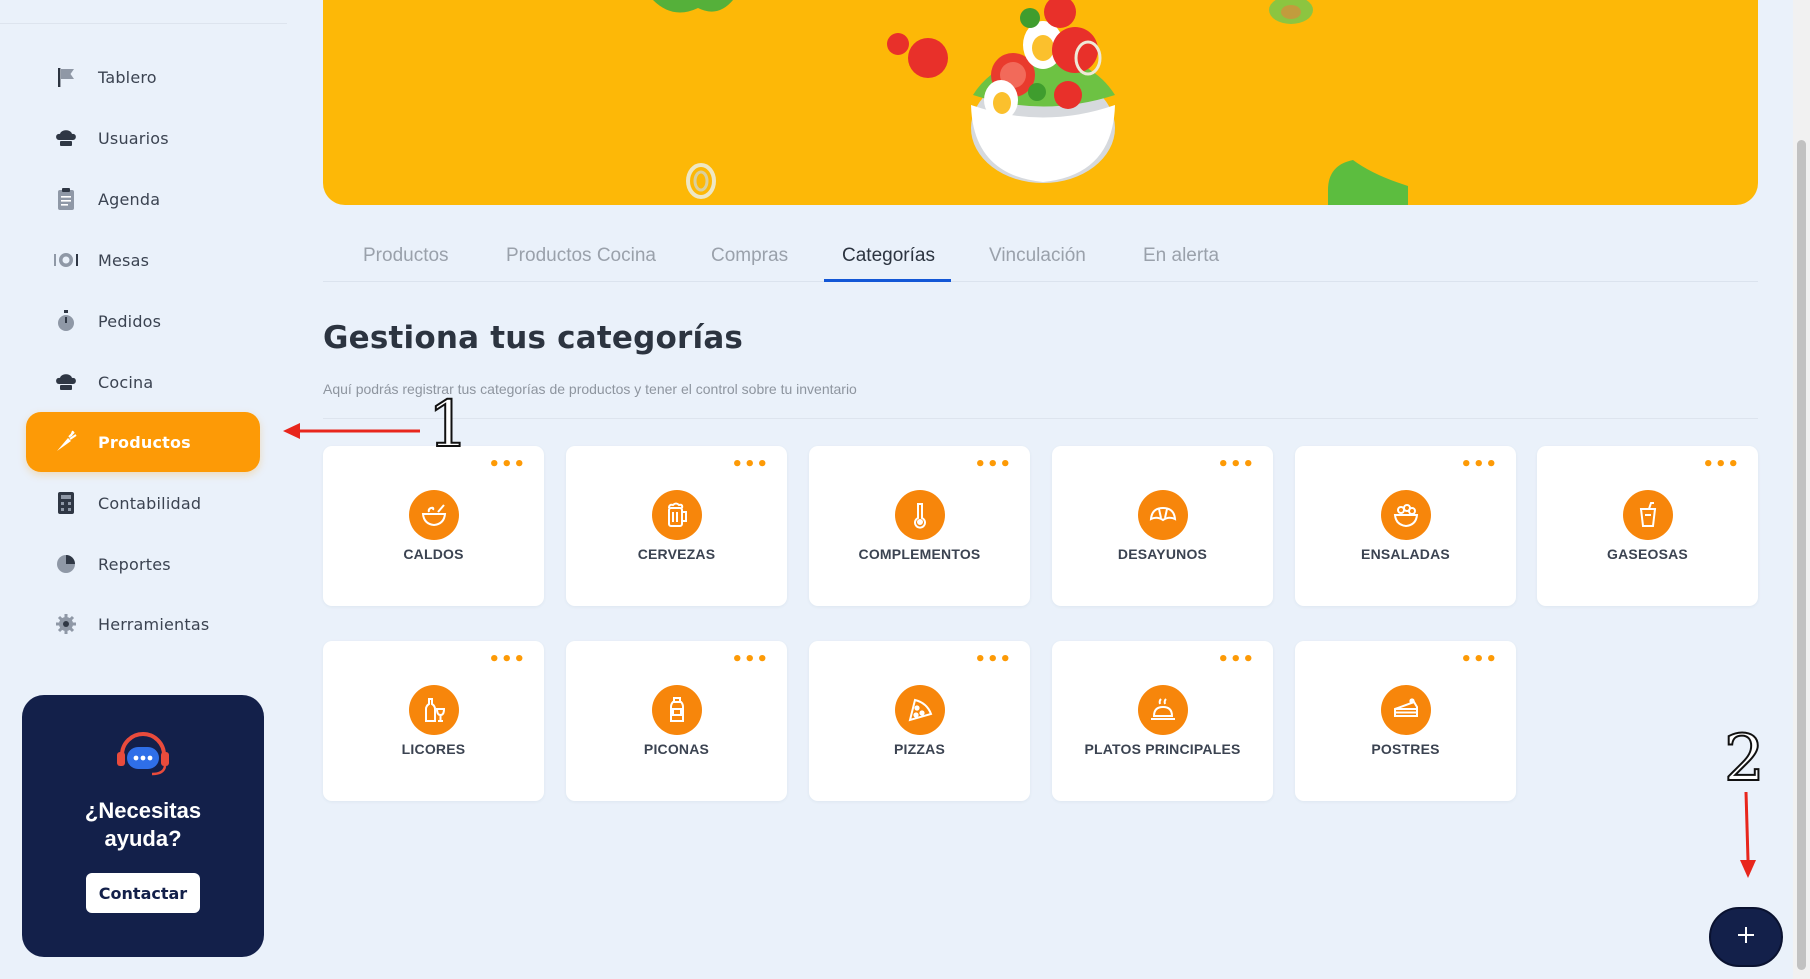 This screenshot has width=1810, height=979. What do you see at coordinates (1744, 759) in the screenshot?
I see `annotation-step-2: 2` at bounding box center [1744, 759].